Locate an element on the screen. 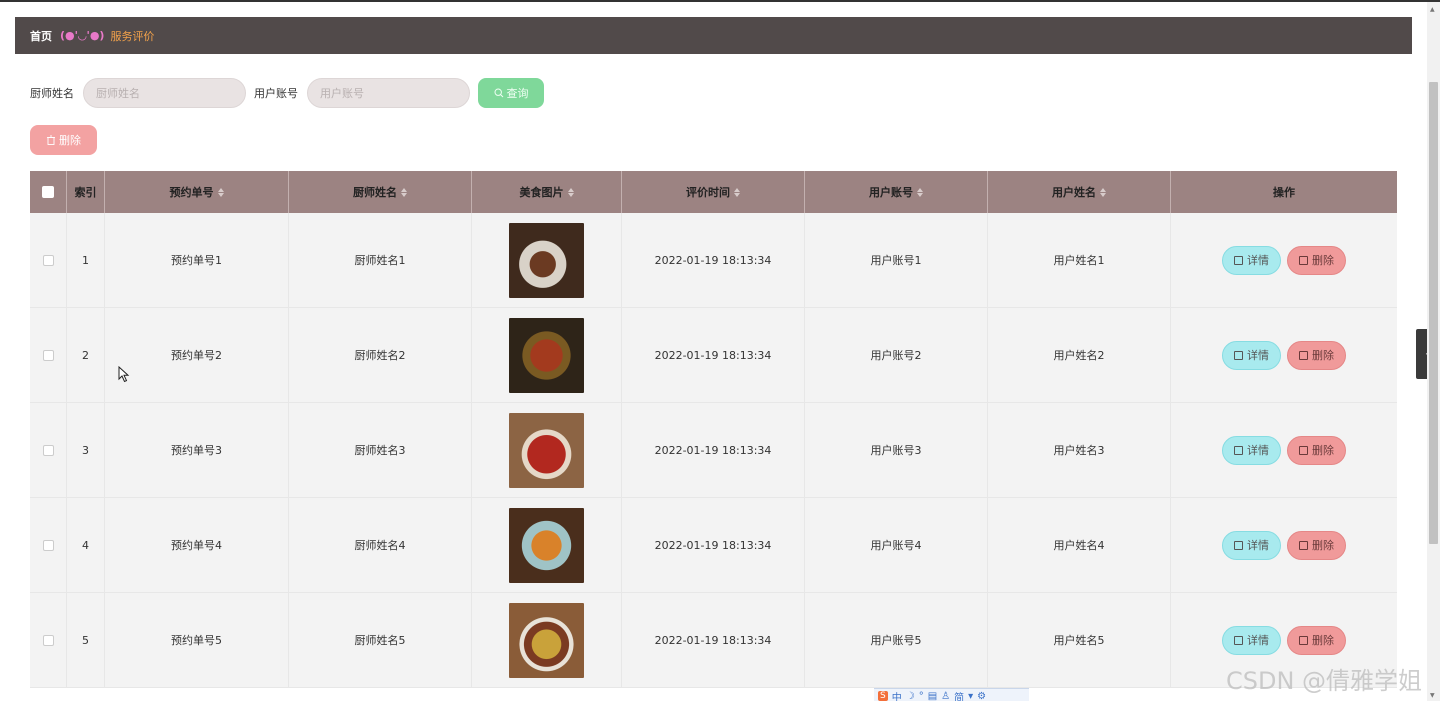  header-time: 评价时间 is located at coordinates (713, 192).